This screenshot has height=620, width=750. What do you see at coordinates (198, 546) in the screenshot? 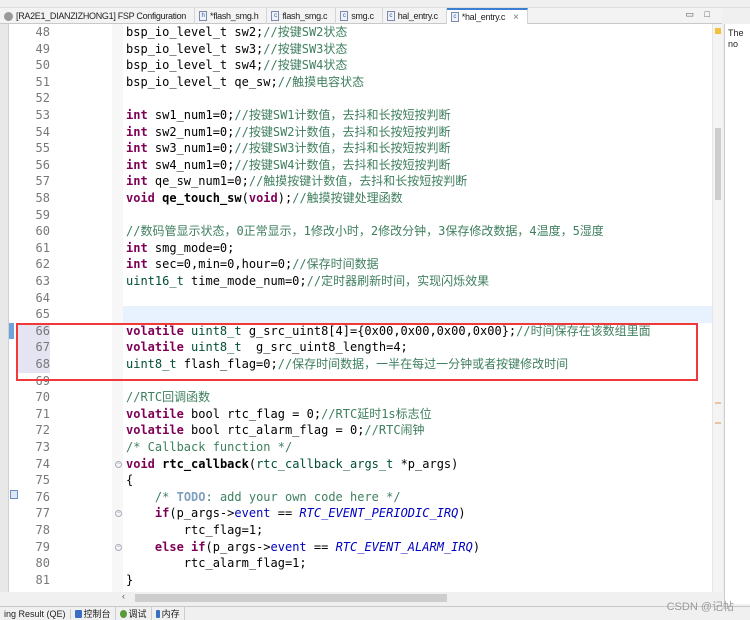
I see `keyword: if` at bounding box center [198, 546].